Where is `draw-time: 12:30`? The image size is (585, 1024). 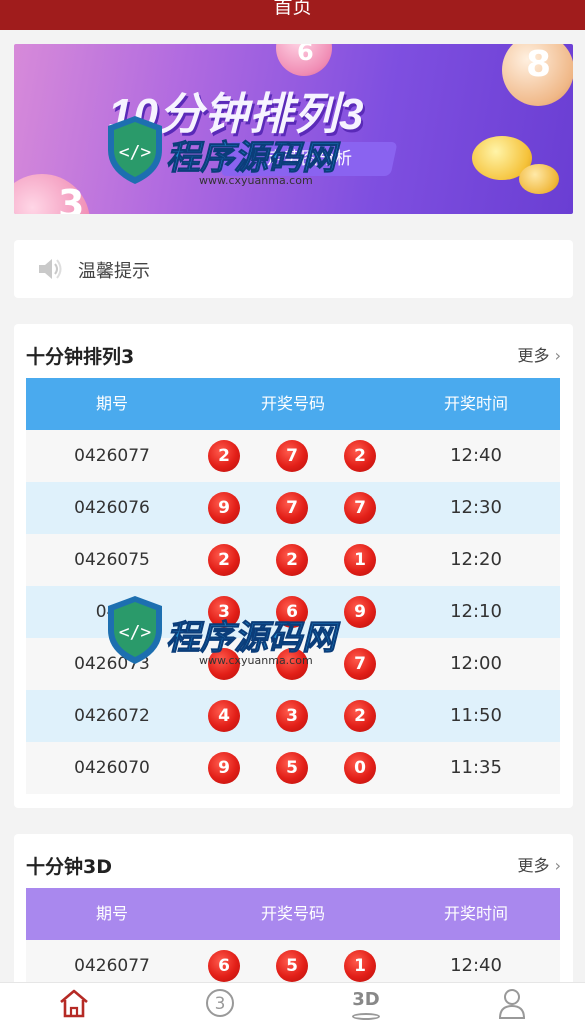 draw-time: 12:30 is located at coordinates (476, 507).